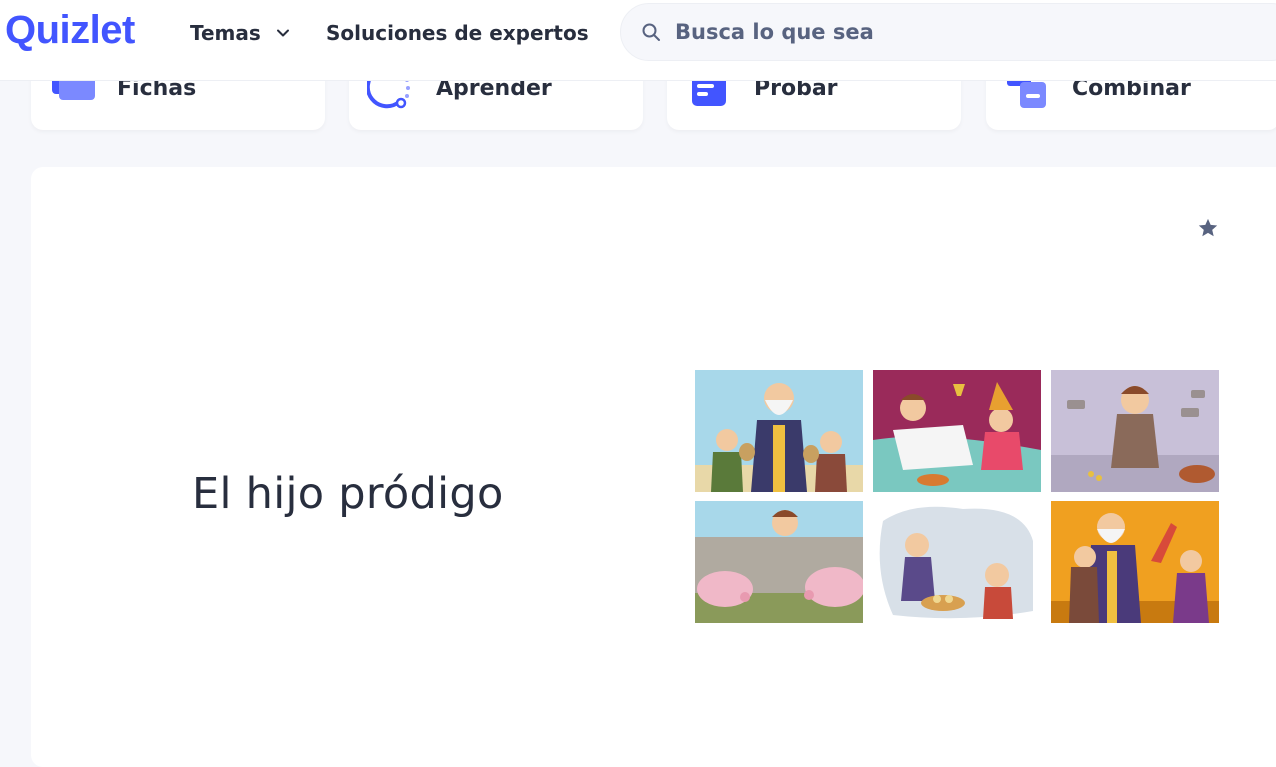 The width and height of the screenshot is (1276, 767). What do you see at coordinates (957, 496) in the screenshot?
I see `set-image-grid` at bounding box center [957, 496].